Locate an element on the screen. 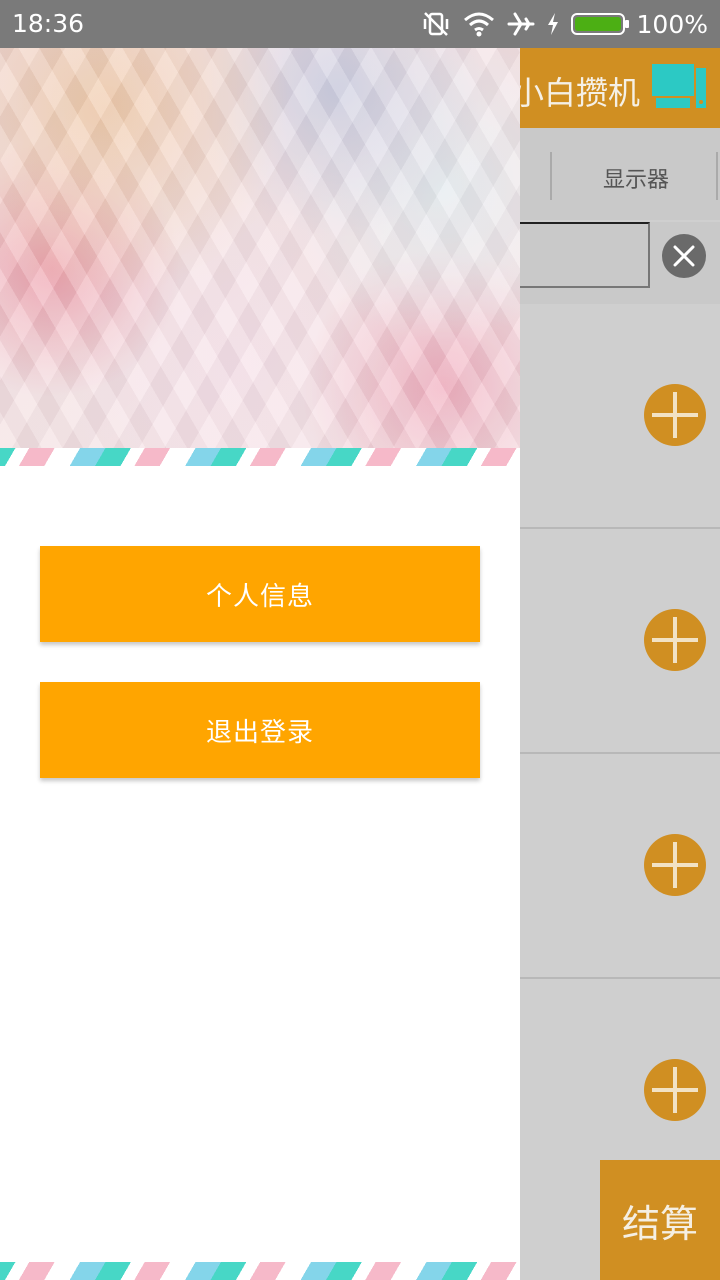 The image size is (720, 1280). battery-icon is located at coordinates (599, 24).